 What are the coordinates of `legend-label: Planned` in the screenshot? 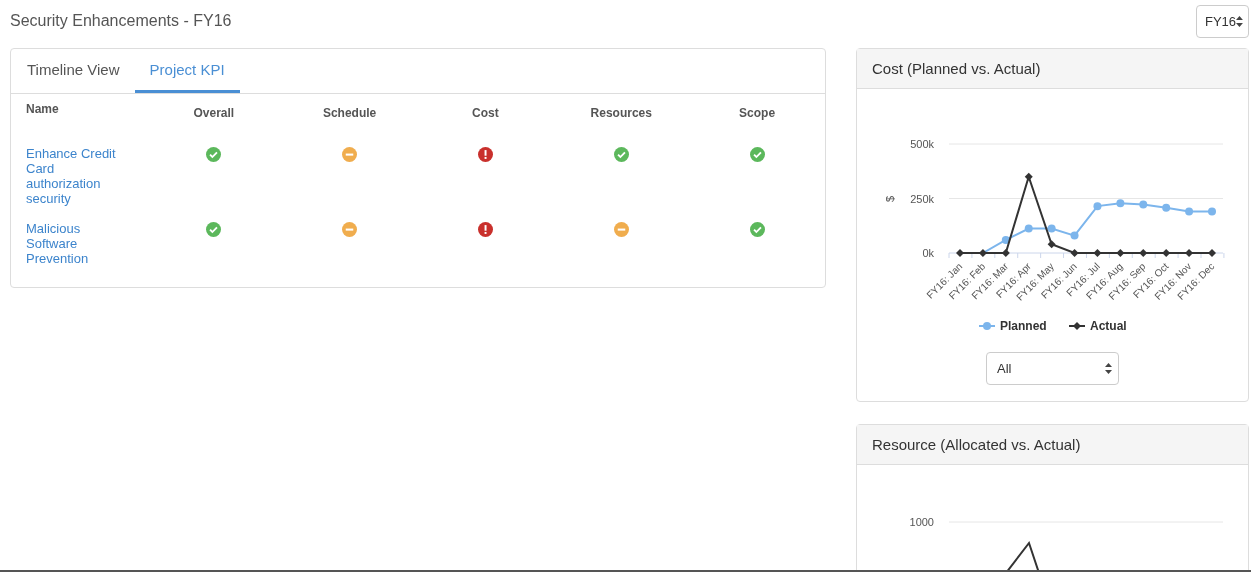 It's located at (1023, 326).